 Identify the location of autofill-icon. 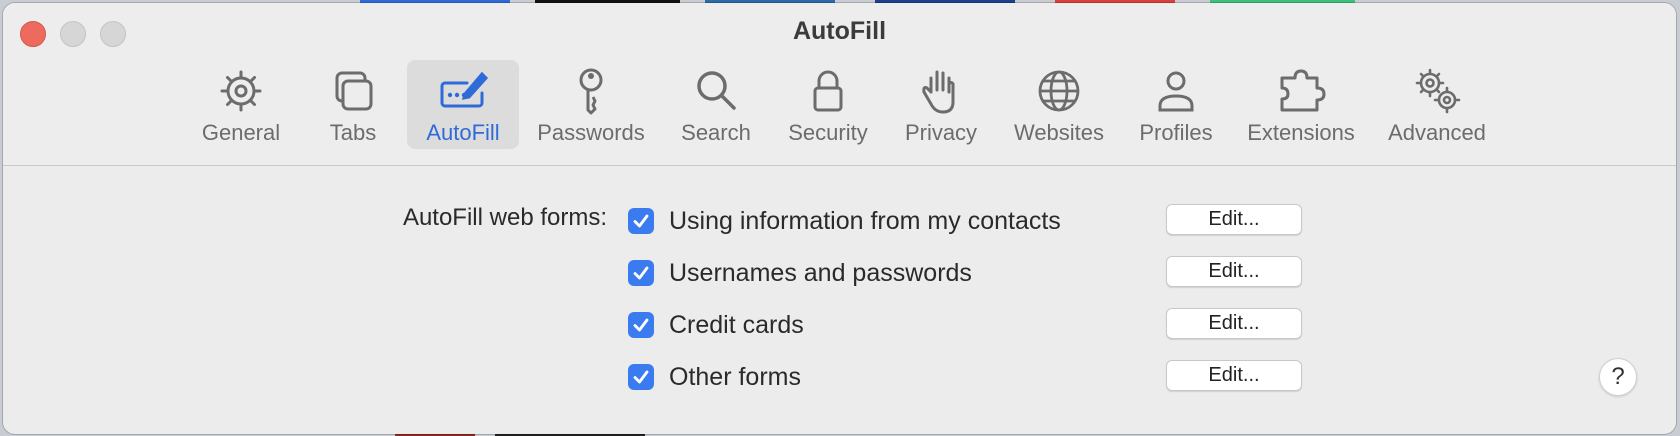
(464, 89).